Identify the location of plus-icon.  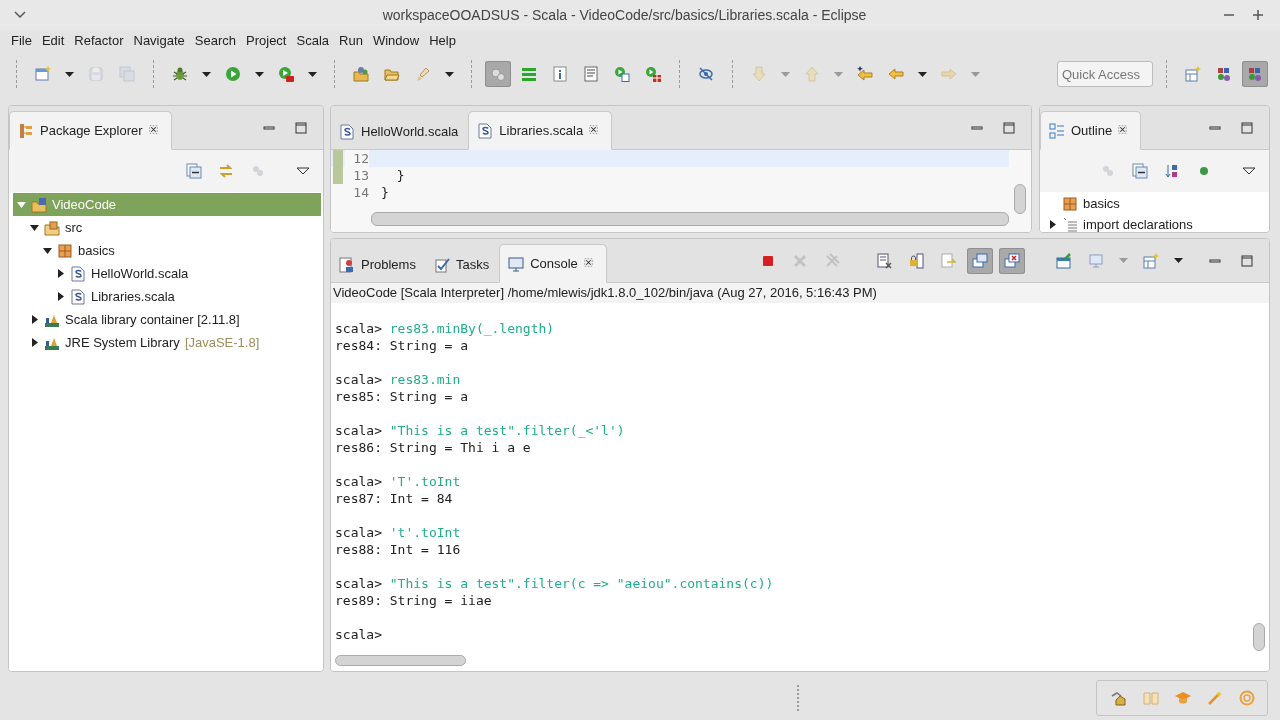
(1258, 15).